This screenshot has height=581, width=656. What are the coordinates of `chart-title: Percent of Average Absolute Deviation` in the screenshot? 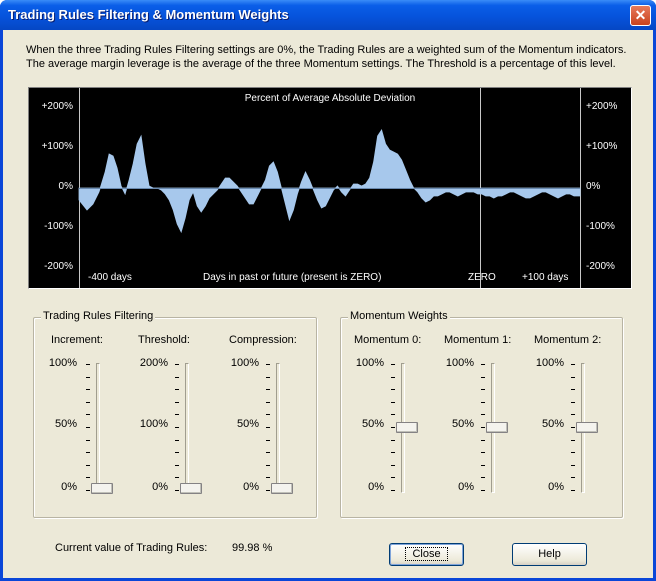 It's located at (330, 98).